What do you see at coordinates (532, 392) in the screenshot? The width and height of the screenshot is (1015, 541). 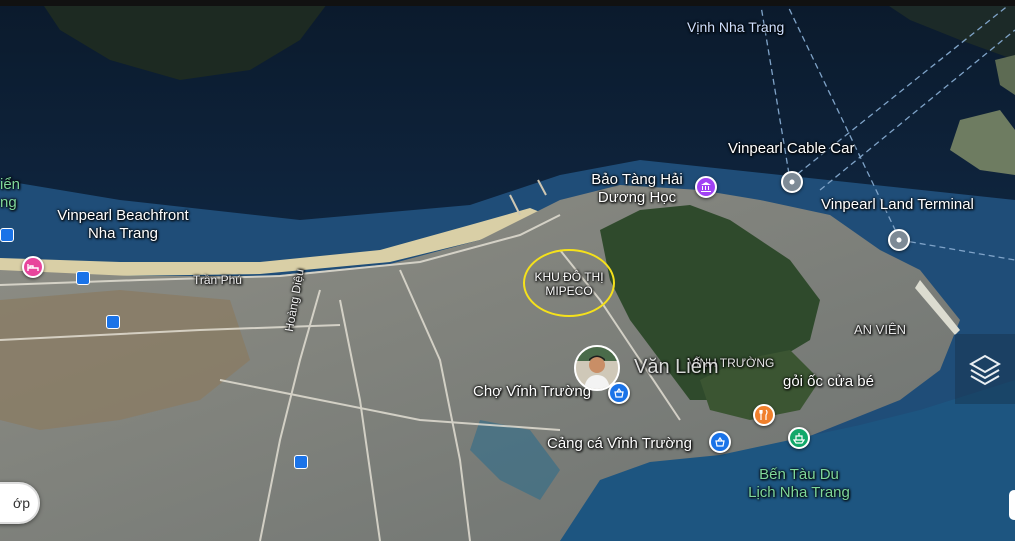 I see `label-cho-vinh-truong: Chợ Vĩnh Trường` at bounding box center [532, 392].